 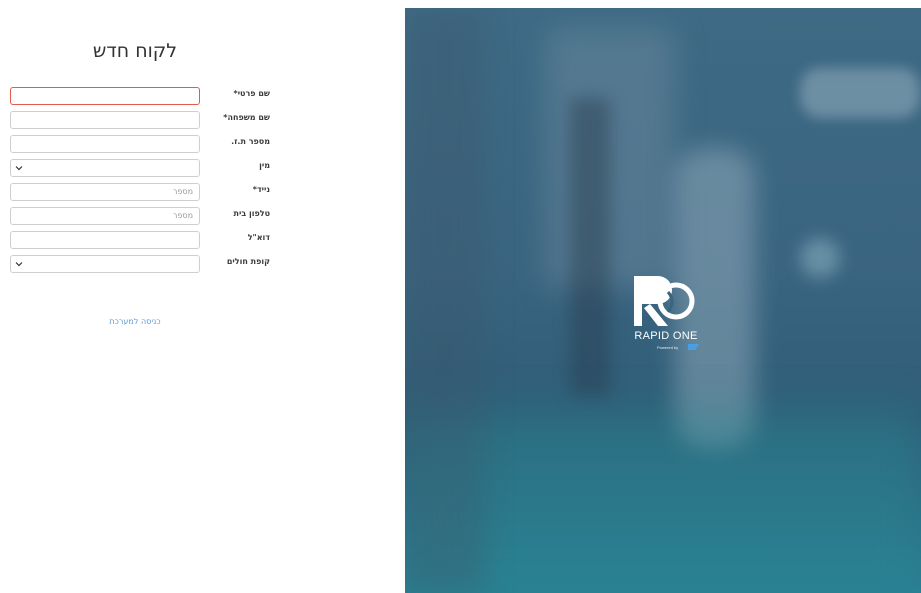 I want to click on background-wall-blob, so click(x=445, y=300).